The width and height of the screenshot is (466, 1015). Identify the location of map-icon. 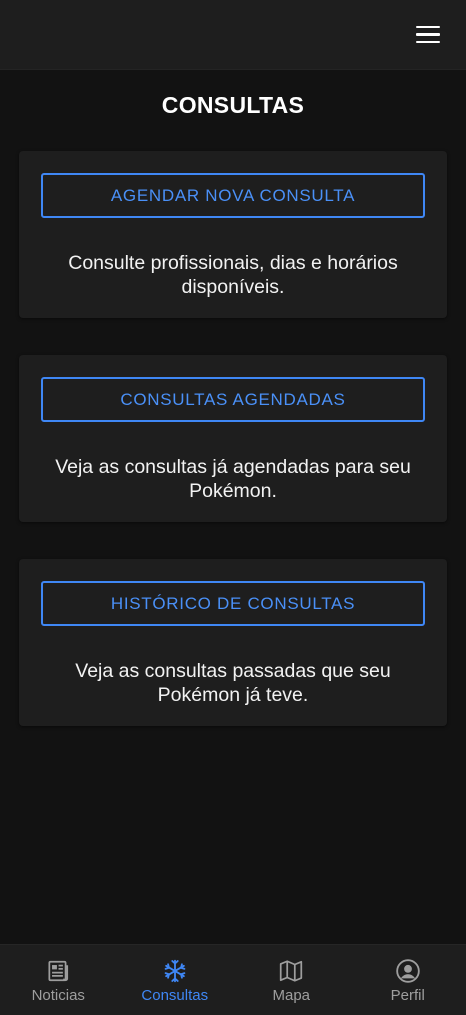
(291, 971).